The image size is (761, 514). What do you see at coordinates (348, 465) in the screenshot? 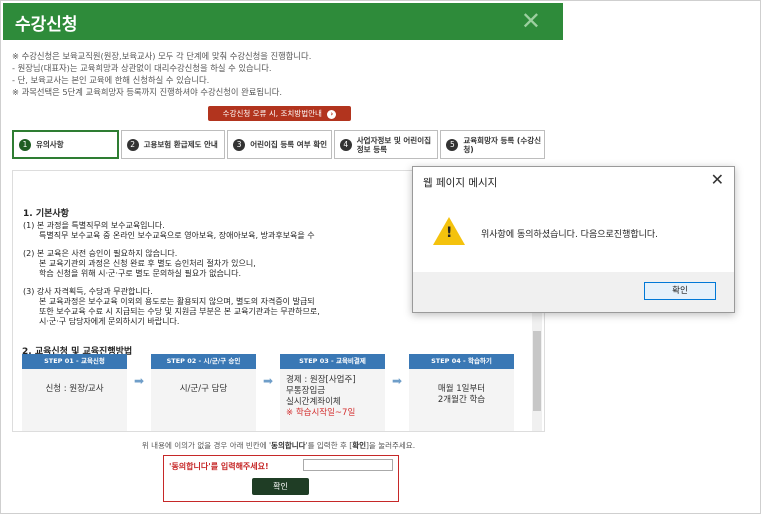
I see `agreement-input` at bounding box center [348, 465].